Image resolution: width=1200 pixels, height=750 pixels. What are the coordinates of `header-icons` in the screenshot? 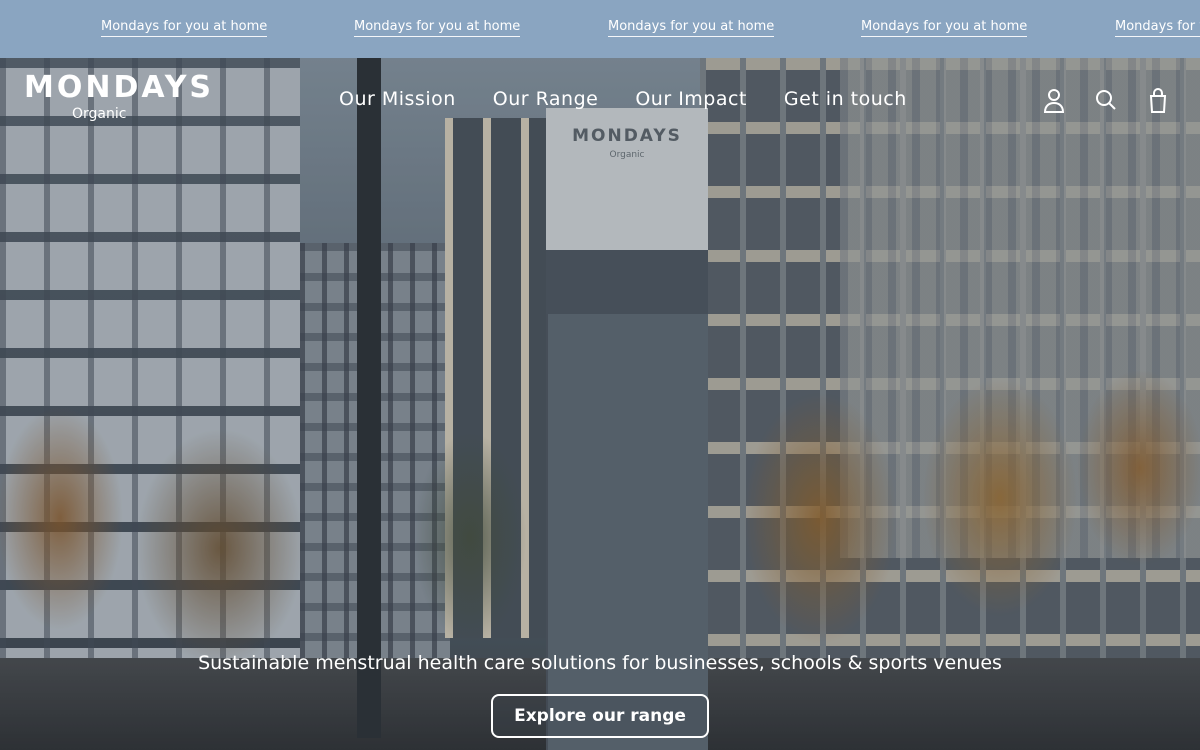 It's located at (1106, 100).